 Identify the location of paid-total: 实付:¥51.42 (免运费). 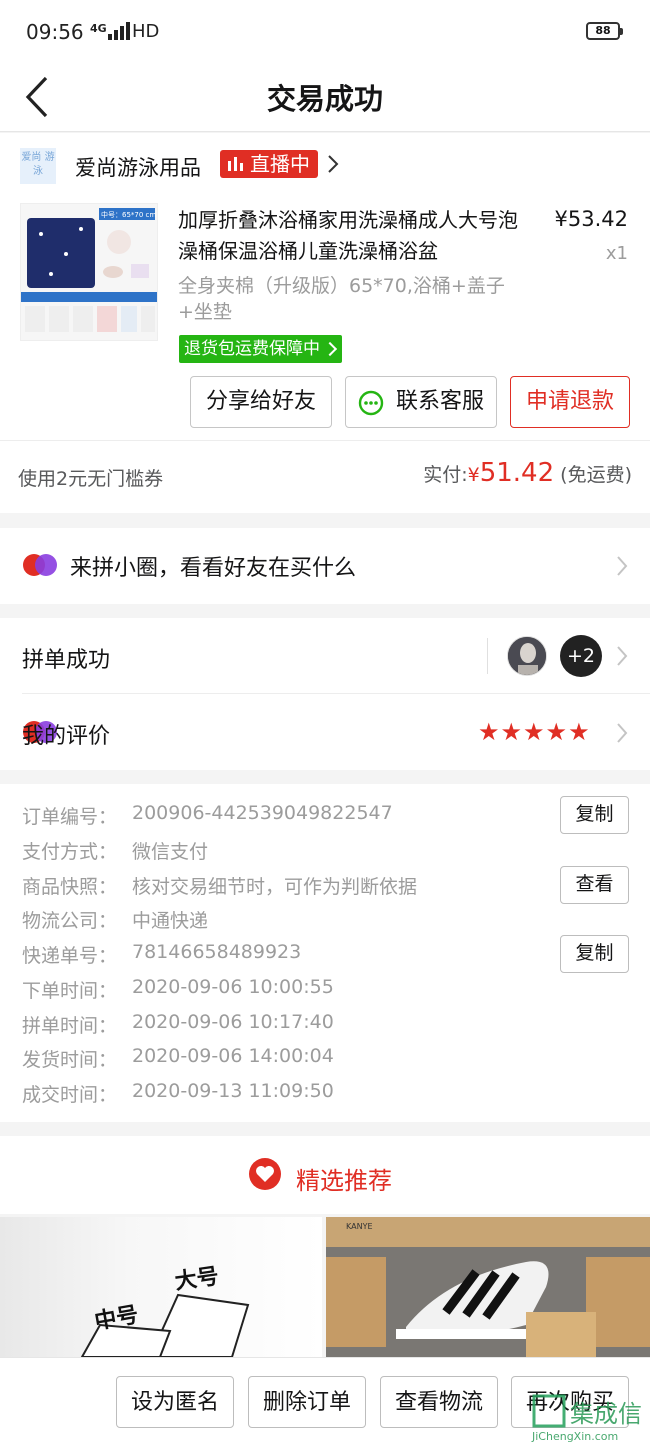
(527, 473).